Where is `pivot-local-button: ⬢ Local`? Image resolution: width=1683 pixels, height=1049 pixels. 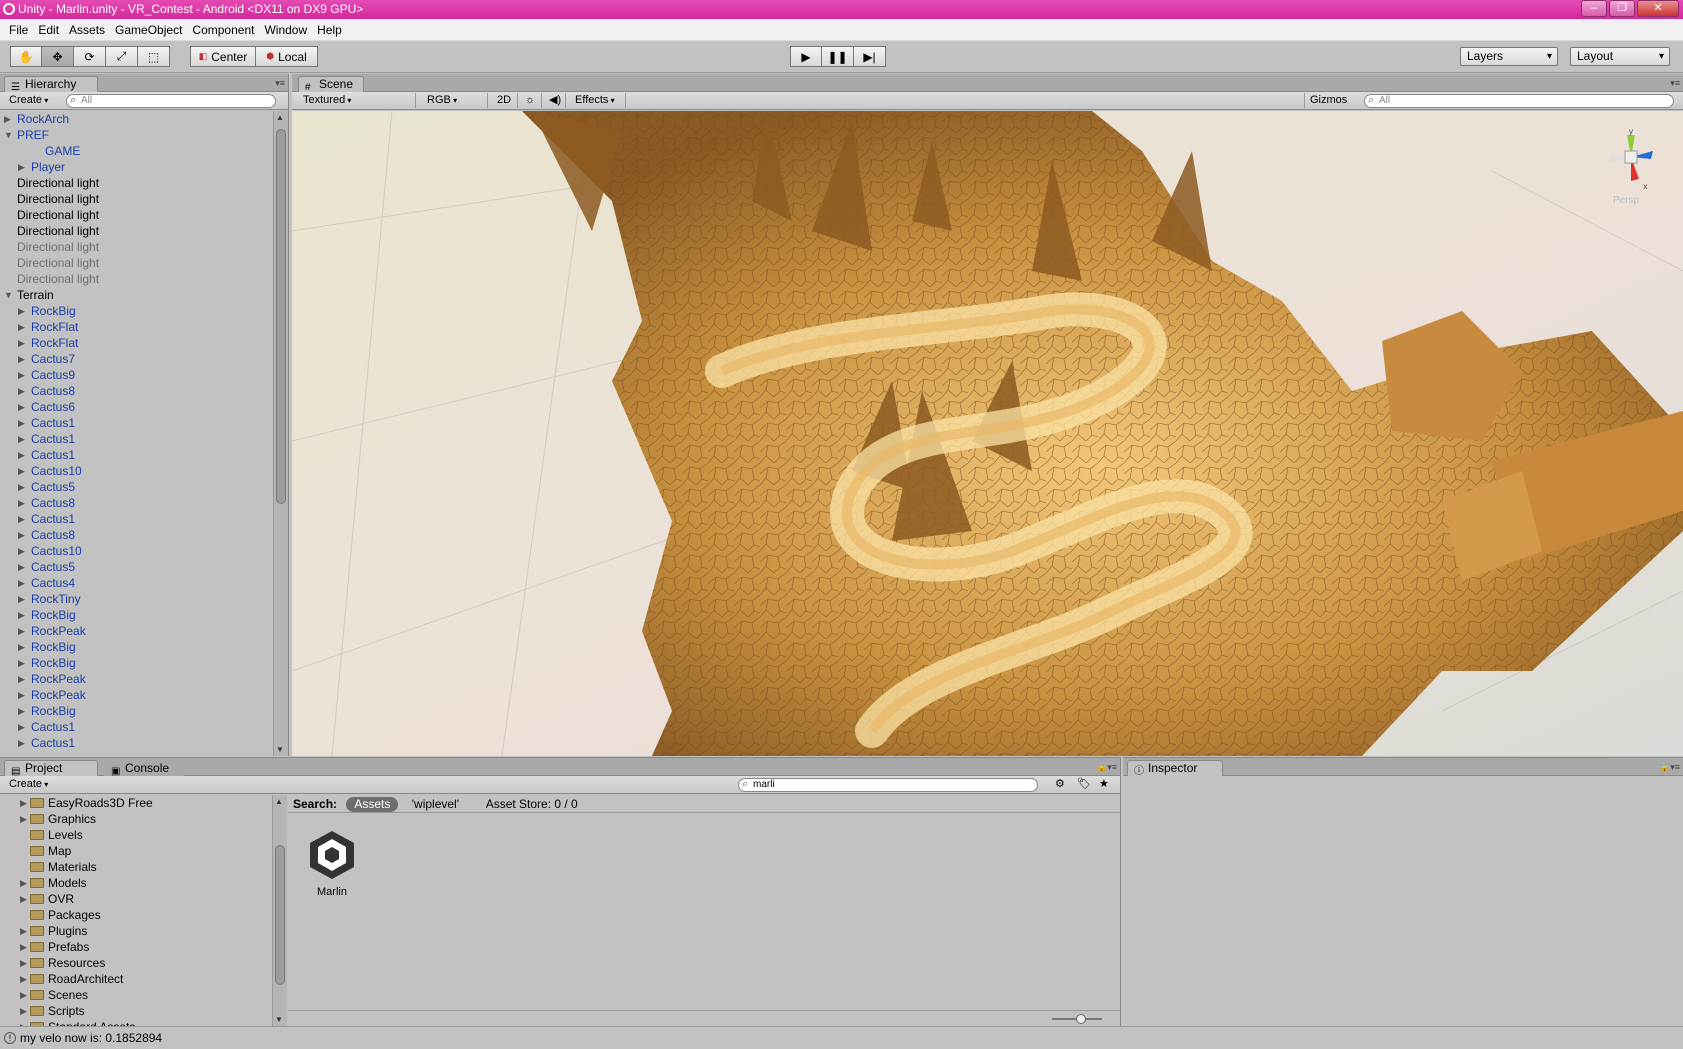 pivot-local-button: ⬢ Local is located at coordinates (287, 56).